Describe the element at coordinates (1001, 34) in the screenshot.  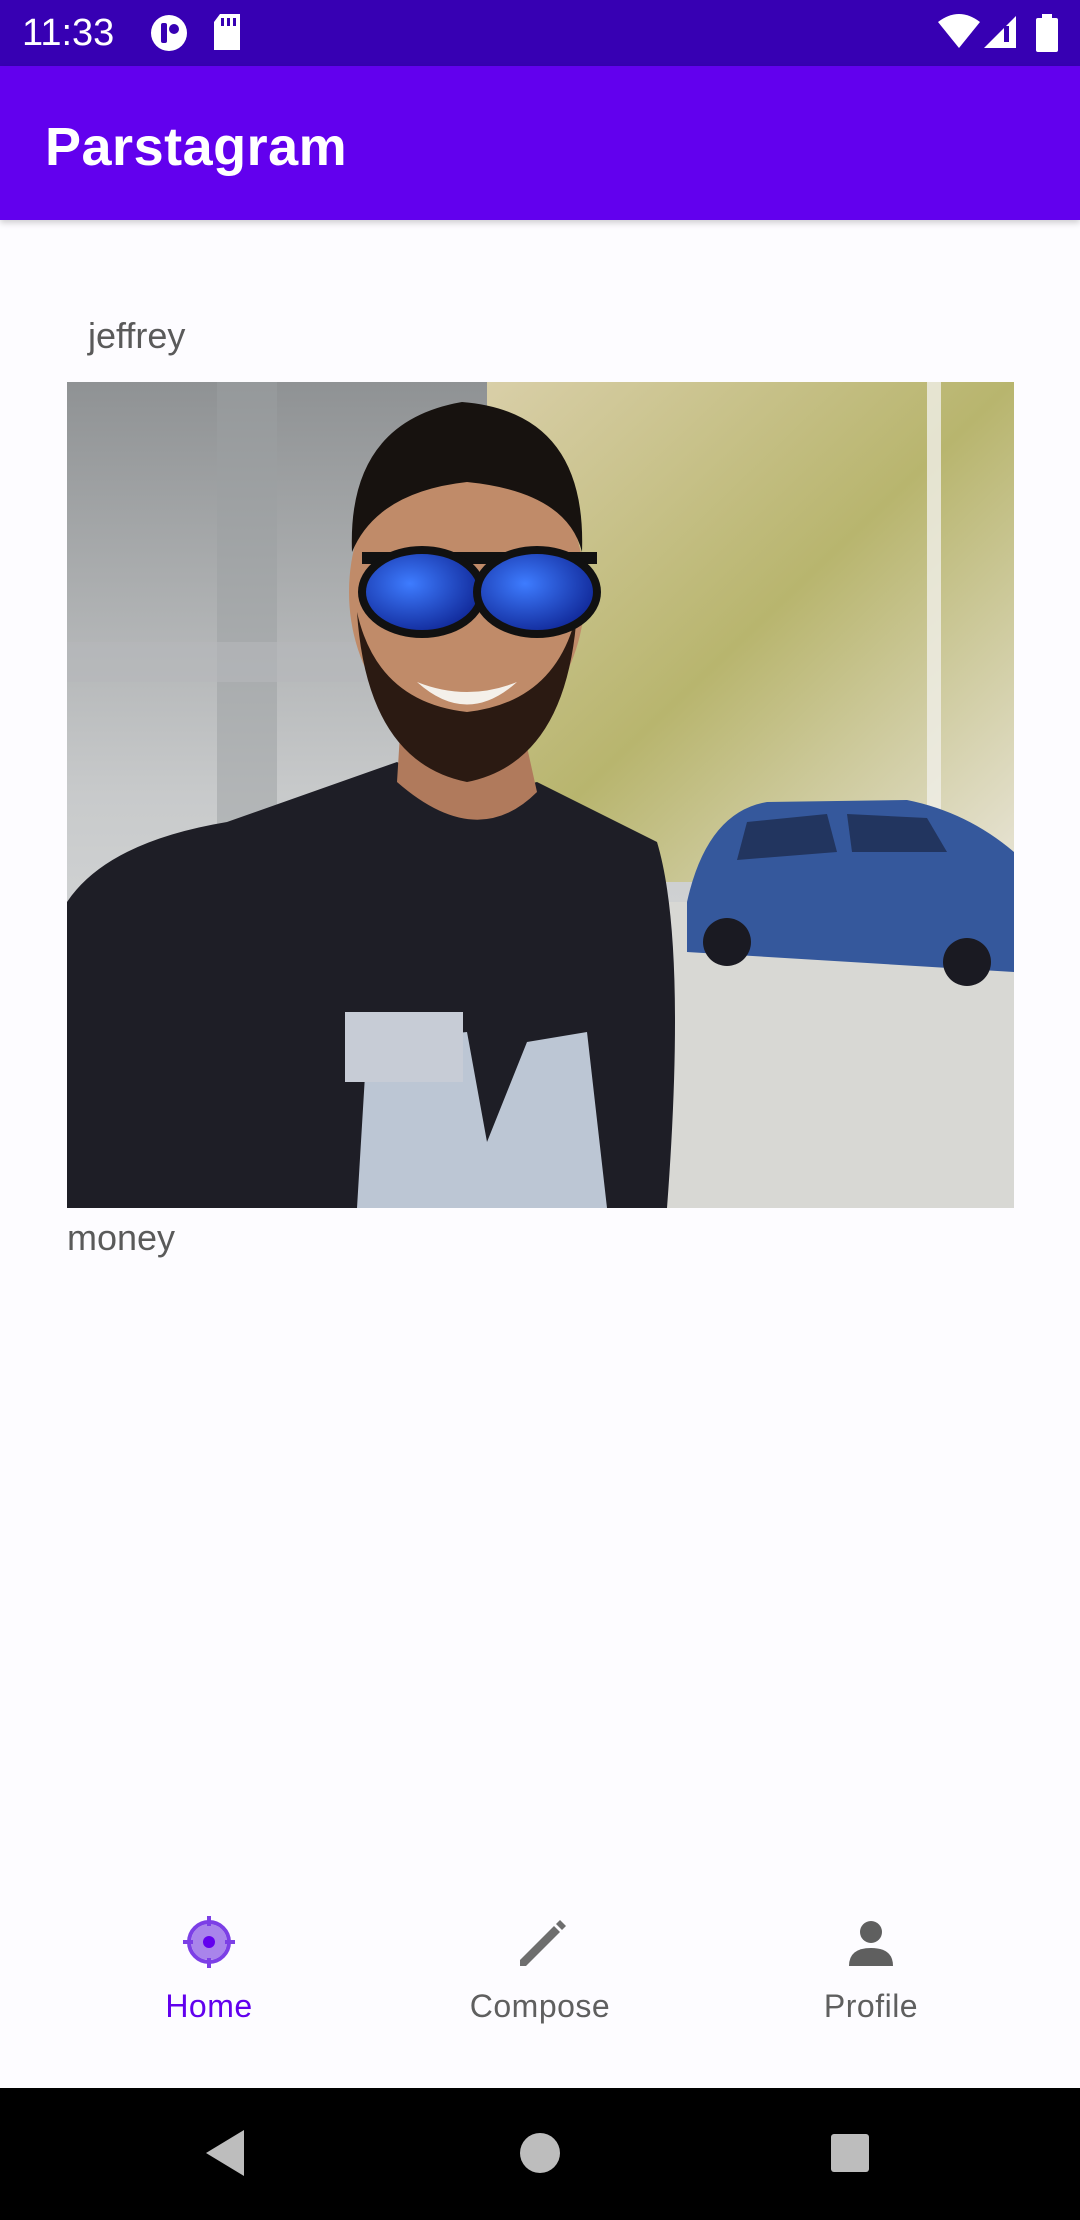
I see `cell-signal-icon` at that location.